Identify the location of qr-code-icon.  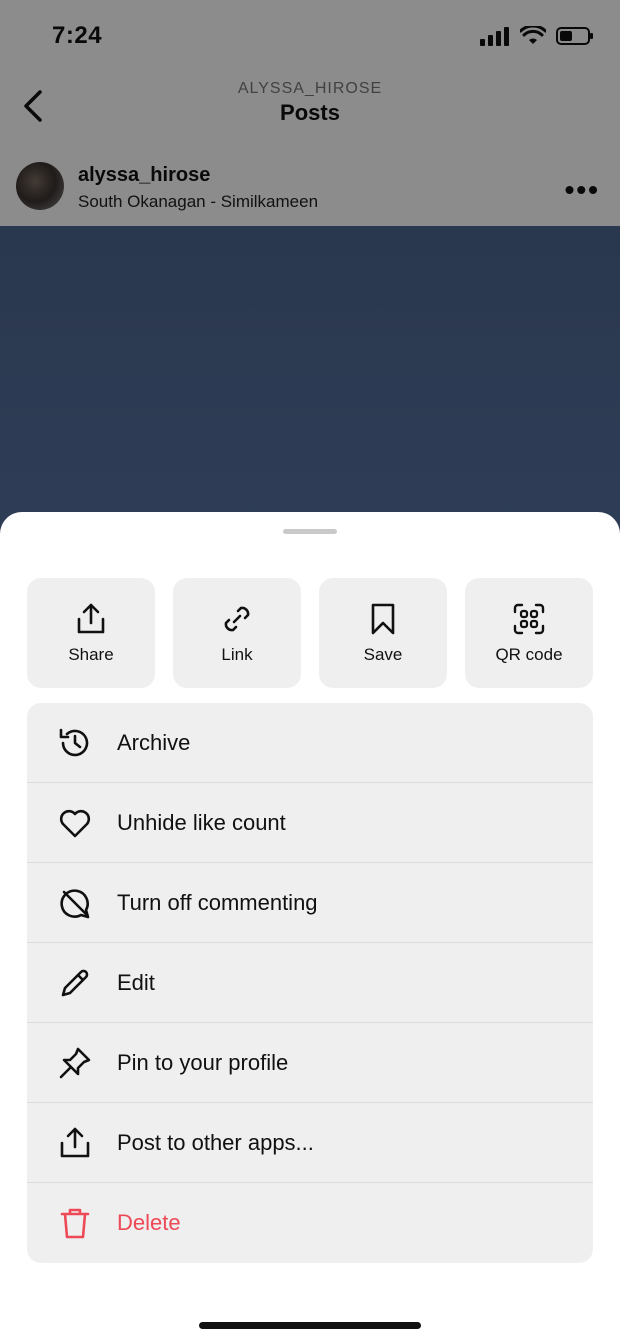
(529, 619).